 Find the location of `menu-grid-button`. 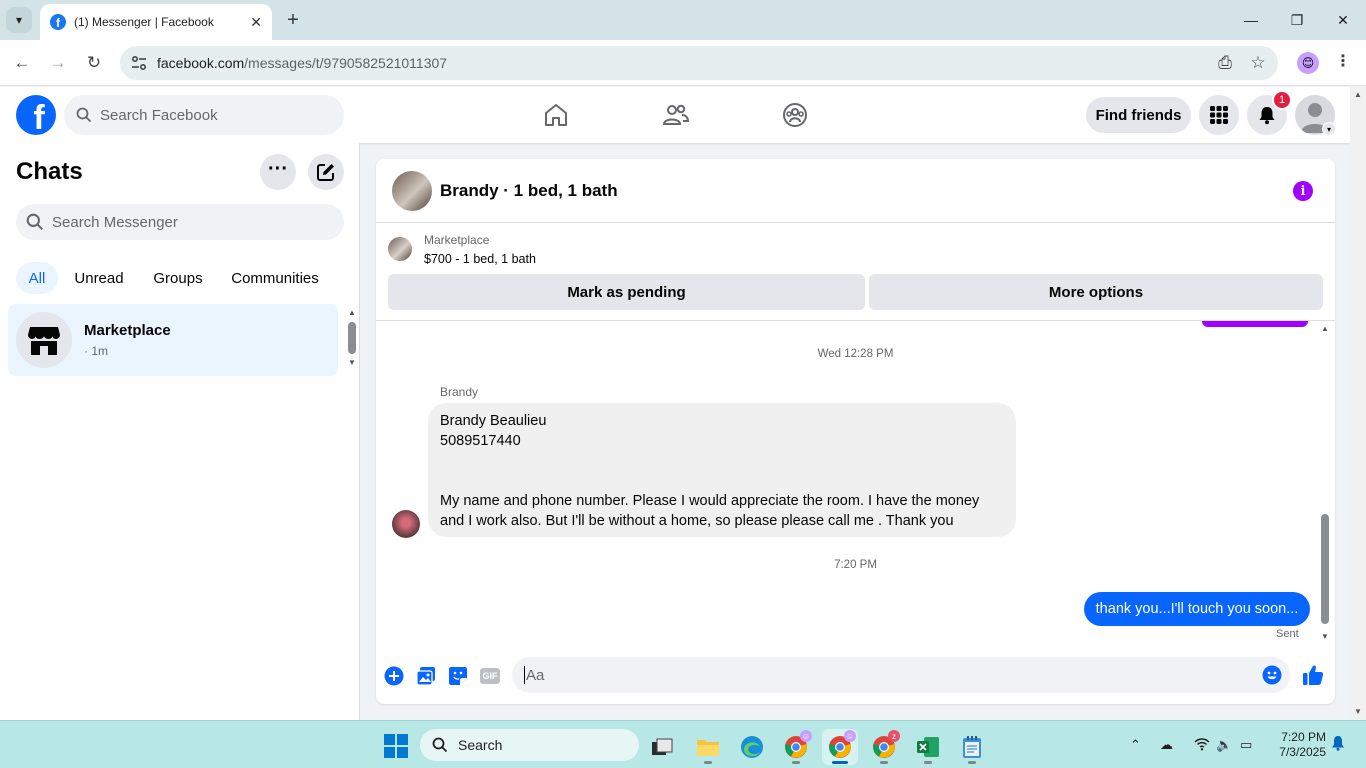

menu-grid-button is located at coordinates (1219, 115).